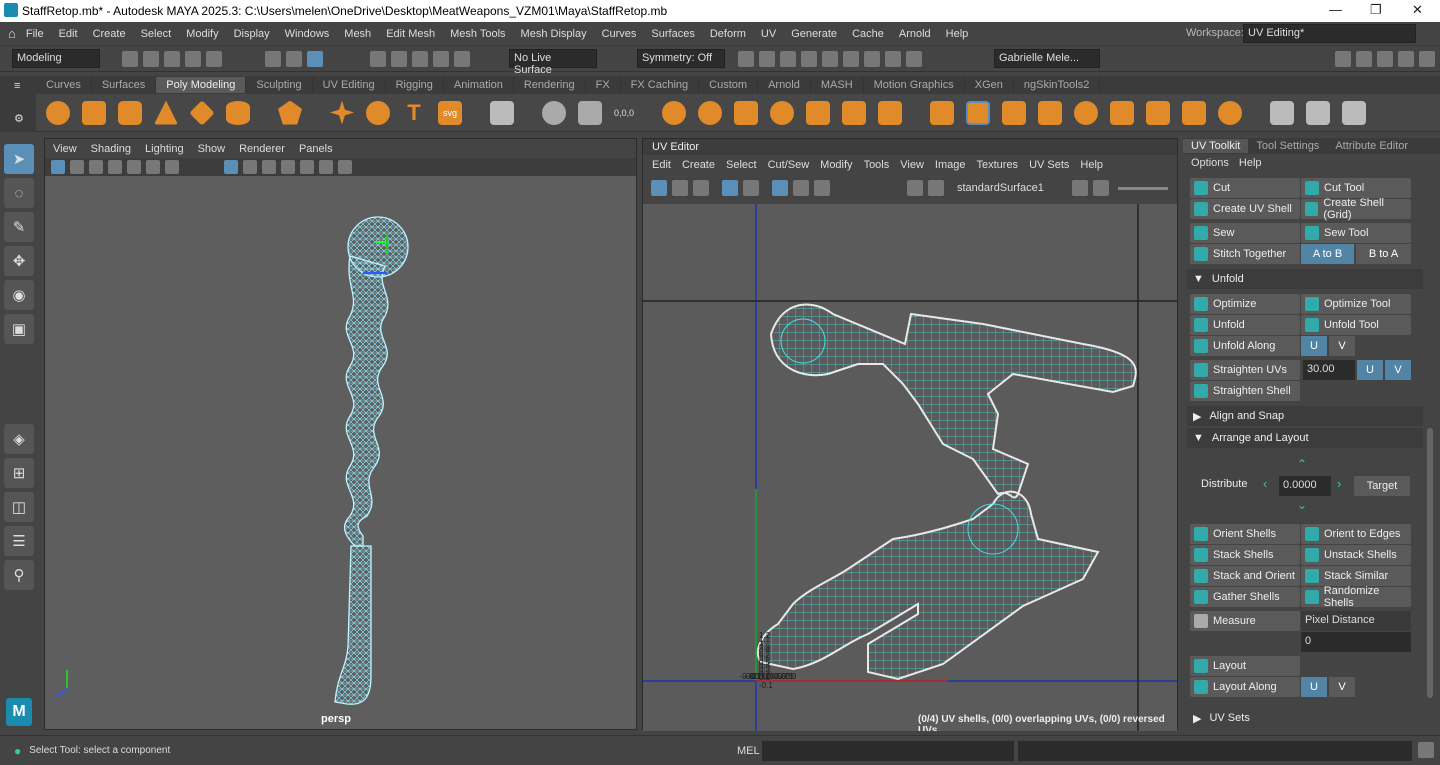 The image size is (1440, 765). Describe the element at coordinates (624, 113) in the screenshot. I see `freeze-transform-icon: 0,0,0` at that location.